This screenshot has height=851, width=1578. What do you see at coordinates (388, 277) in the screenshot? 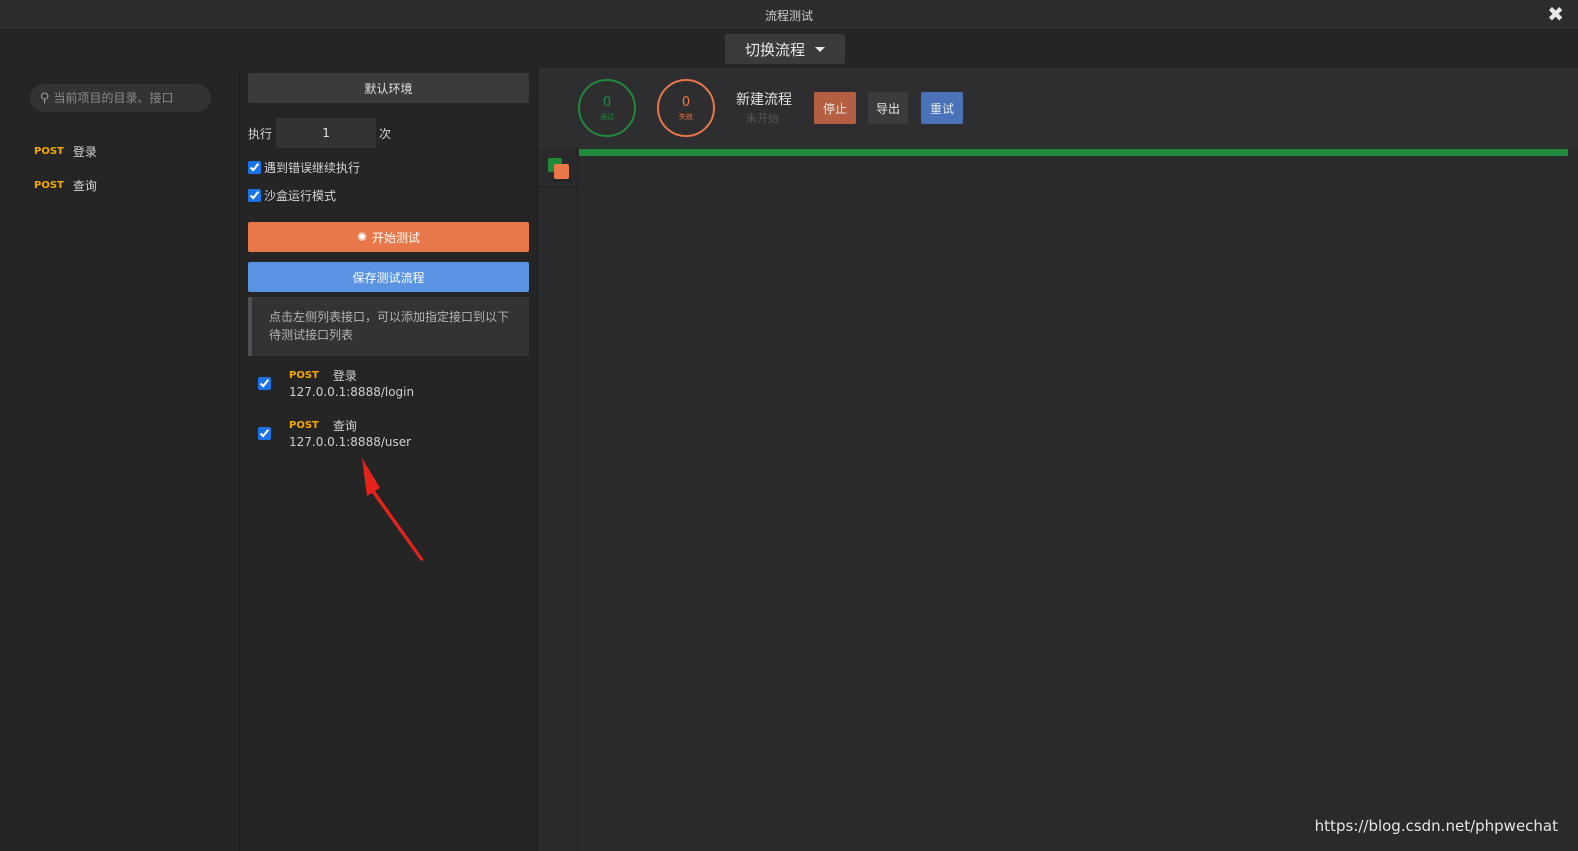
I see `save-flow-button: 保存测试流程` at bounding box center [388, 277].